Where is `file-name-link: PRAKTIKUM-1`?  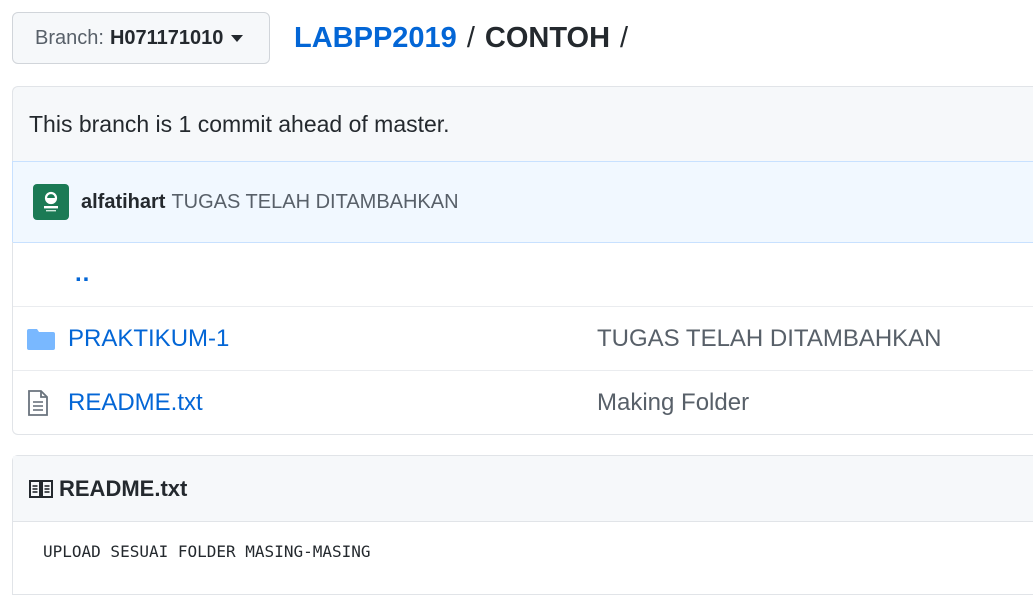 file-name-link: PRAKTIKUM-1 is located at coordinates (148, 339).